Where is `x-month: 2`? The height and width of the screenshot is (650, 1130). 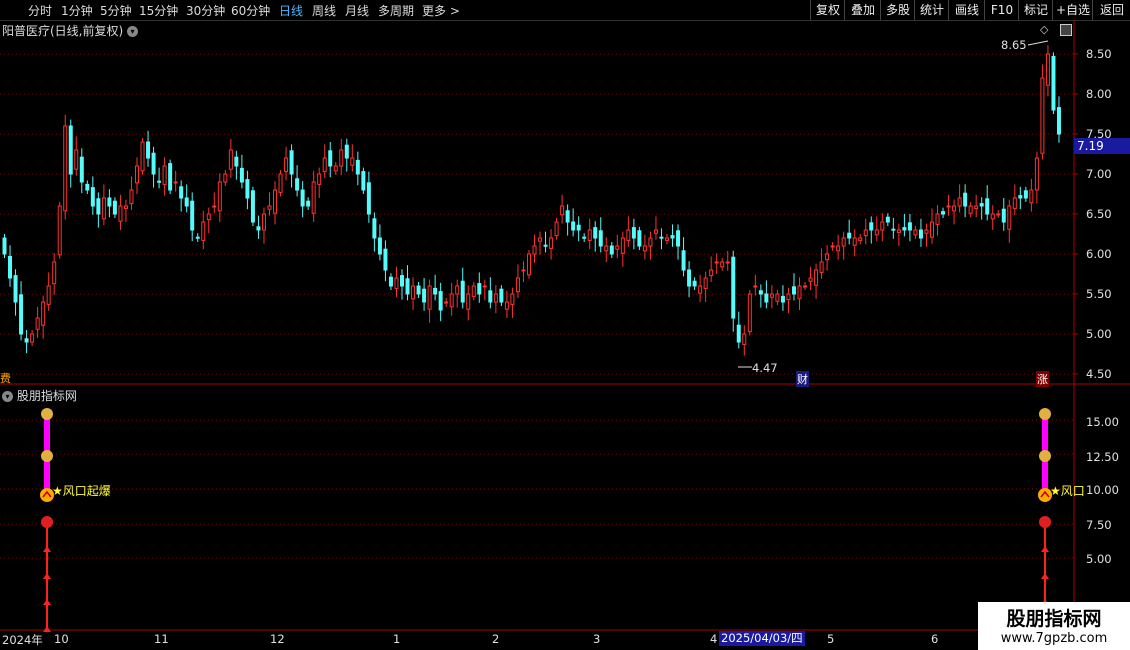 x-month: 2 is located at coordinates (496, 639).